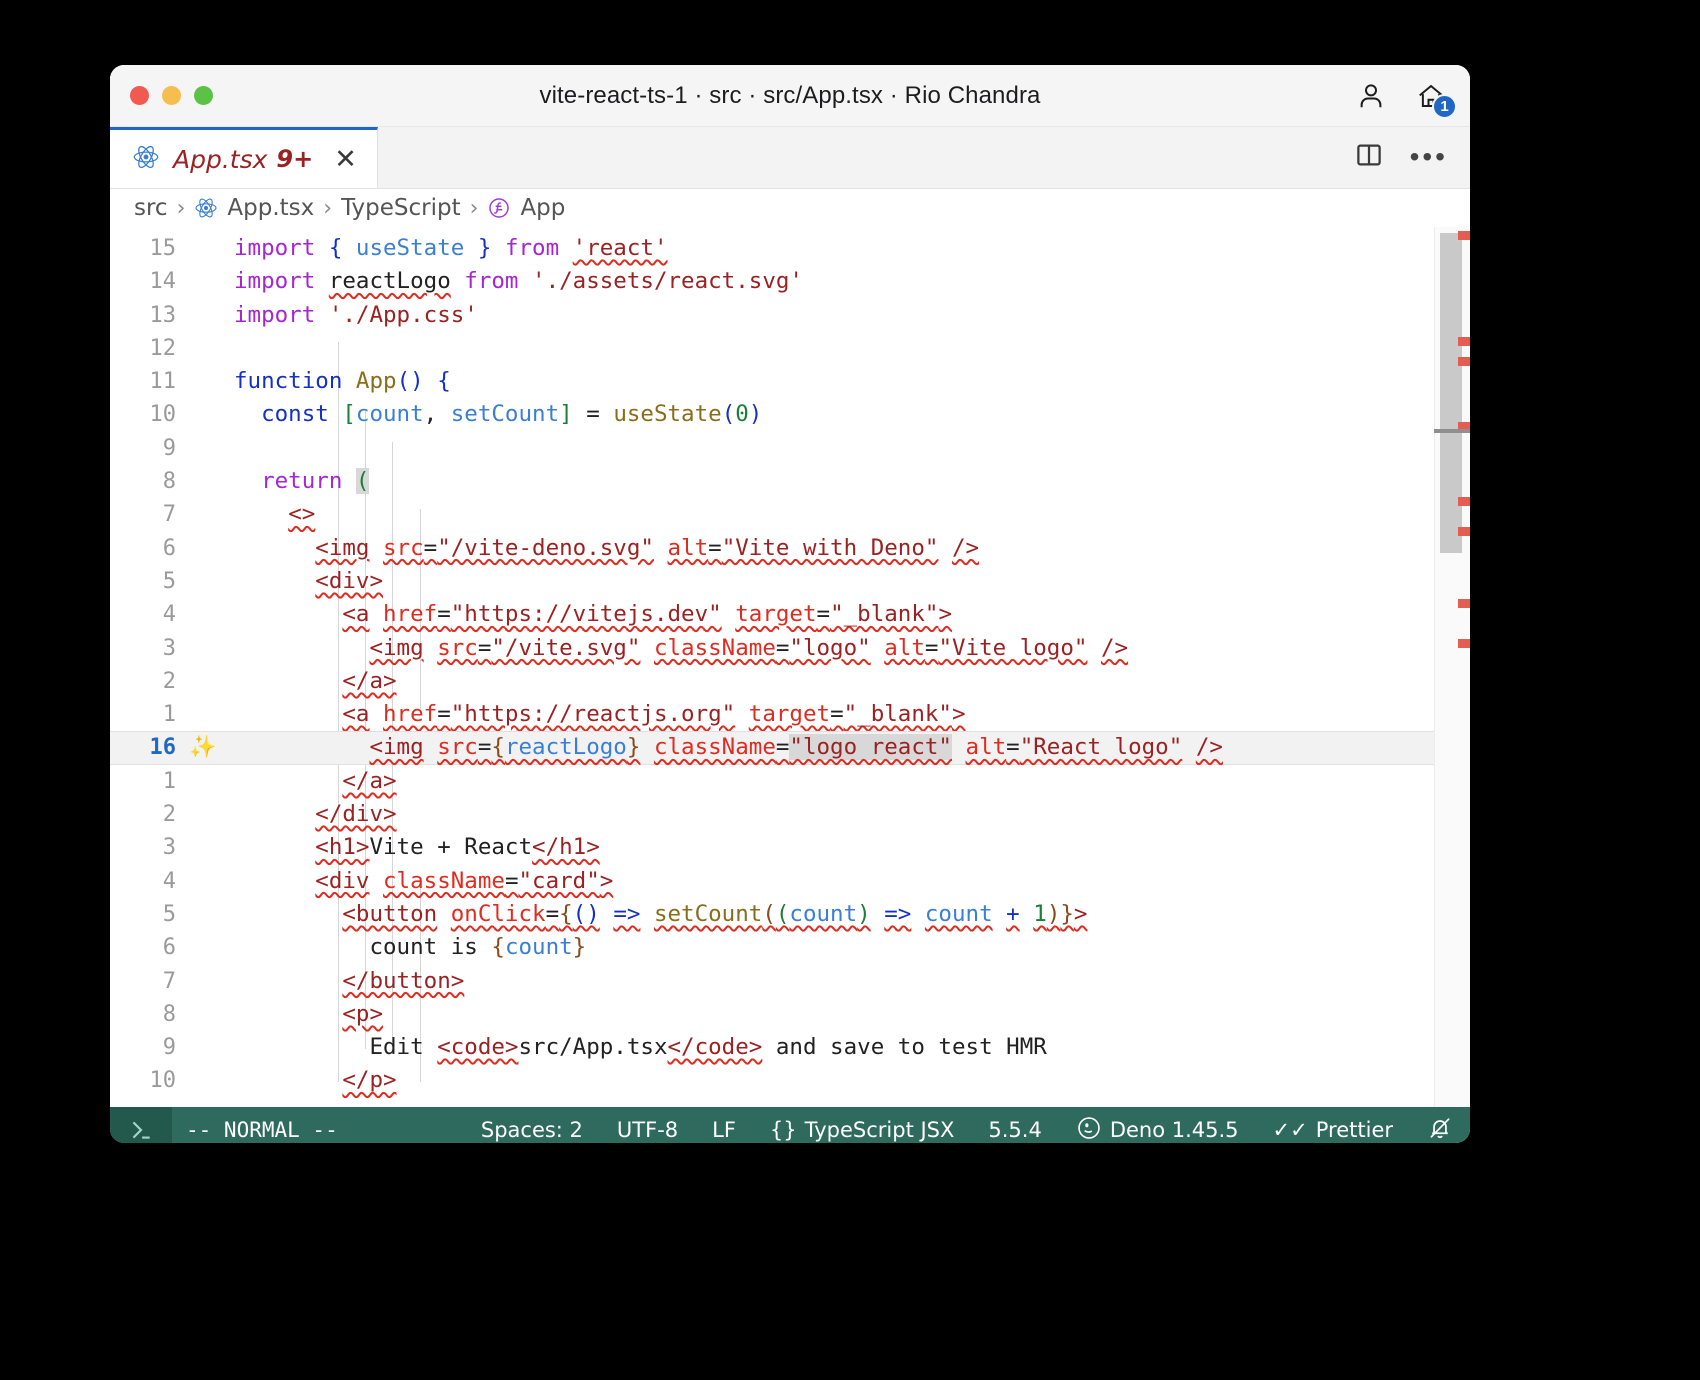  I want to click on vim-logo-icon, so click(141, 1125).